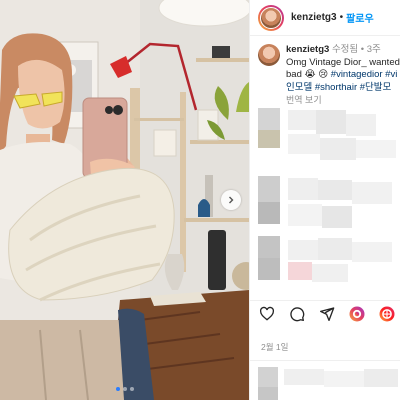  I want to click on carousel-next-button, so click(231, 200).